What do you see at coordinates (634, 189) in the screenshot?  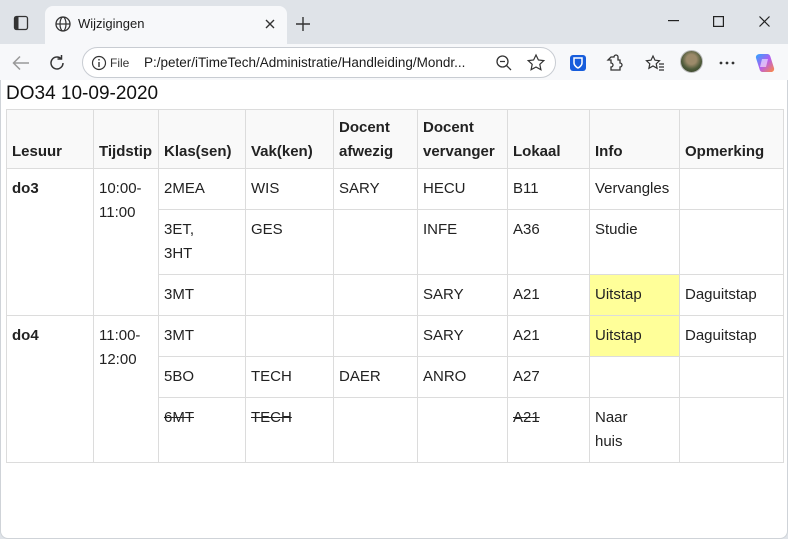 I see `info-cell: Vervangles` at bounding box center [634, 189].